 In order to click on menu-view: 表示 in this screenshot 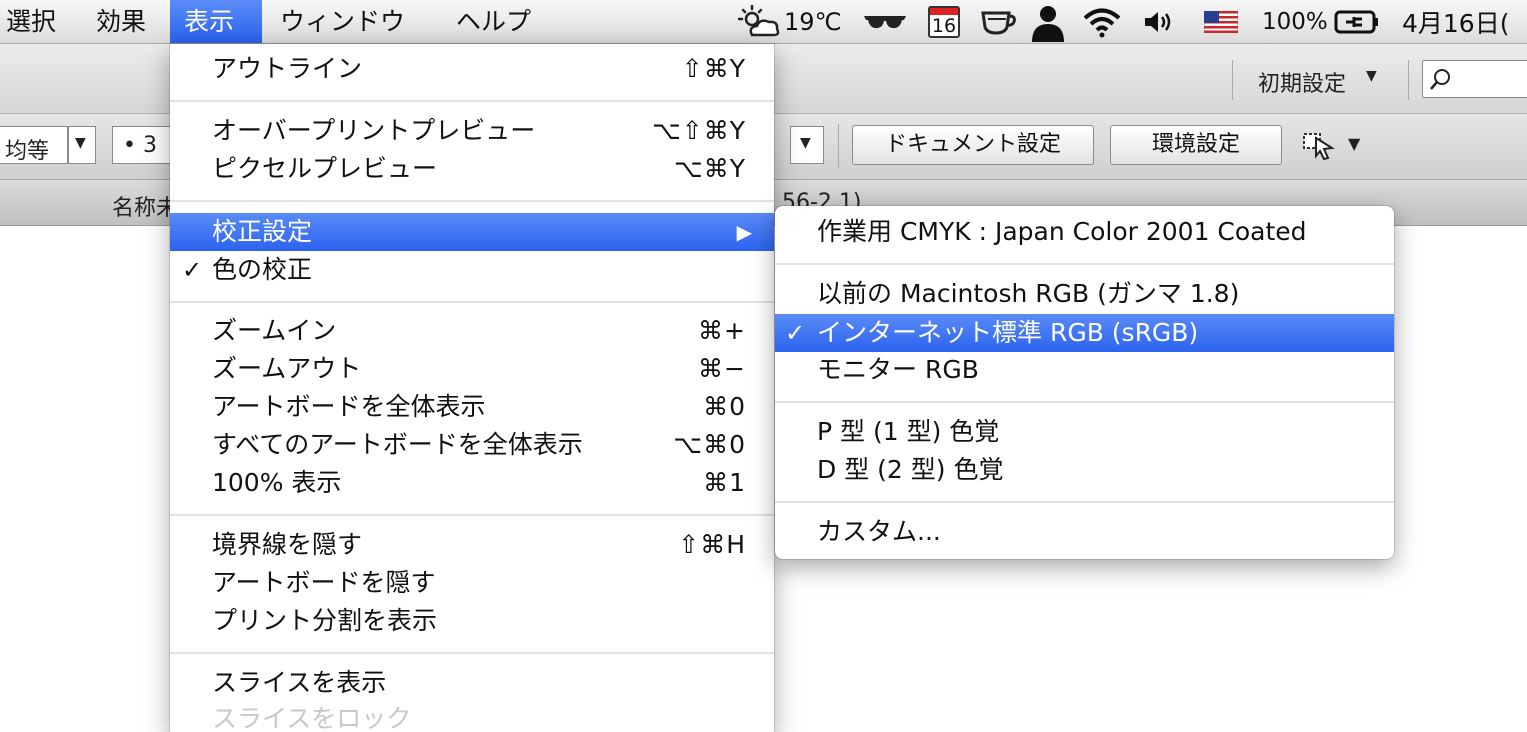, I will do `click(216, 21)`.